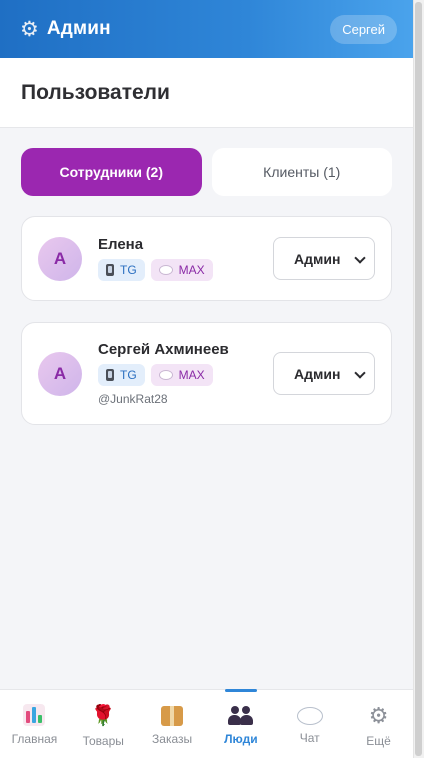 This screenshot has height=758, width=424. I want to click on user-card: А Елена TG MAX Админ, so click(206, 258).